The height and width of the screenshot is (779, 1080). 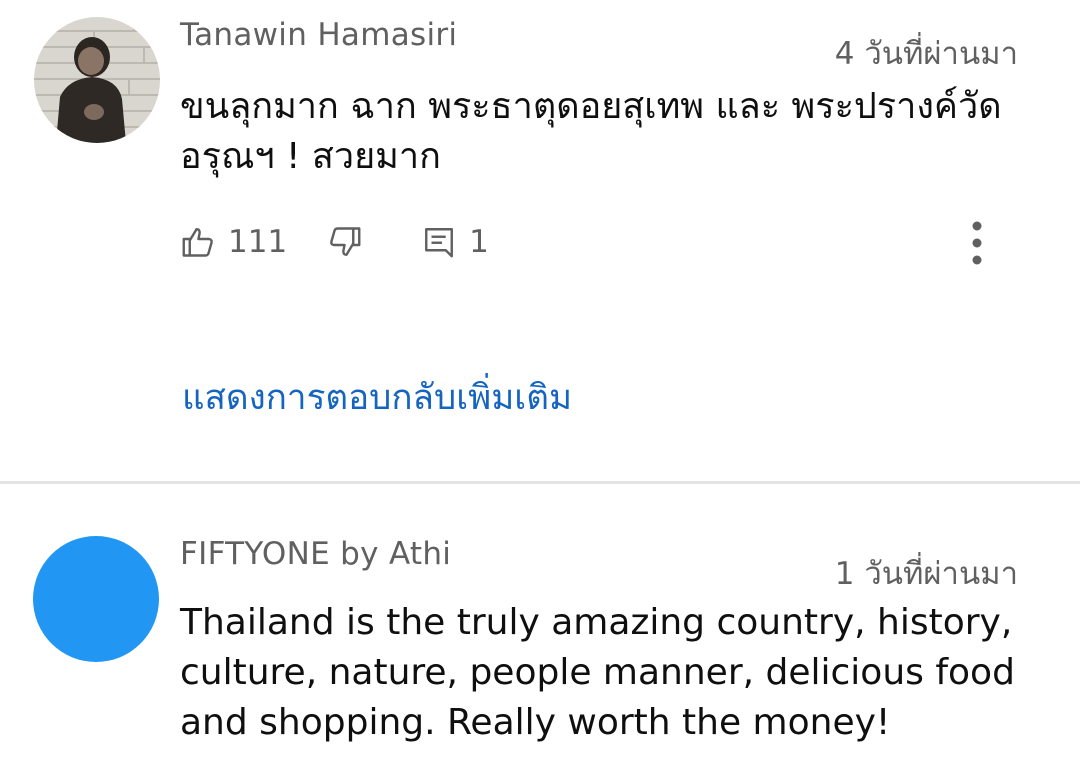 I want to click on comment-author: FIFTYONE by Athi, so click(x=315, y=554).